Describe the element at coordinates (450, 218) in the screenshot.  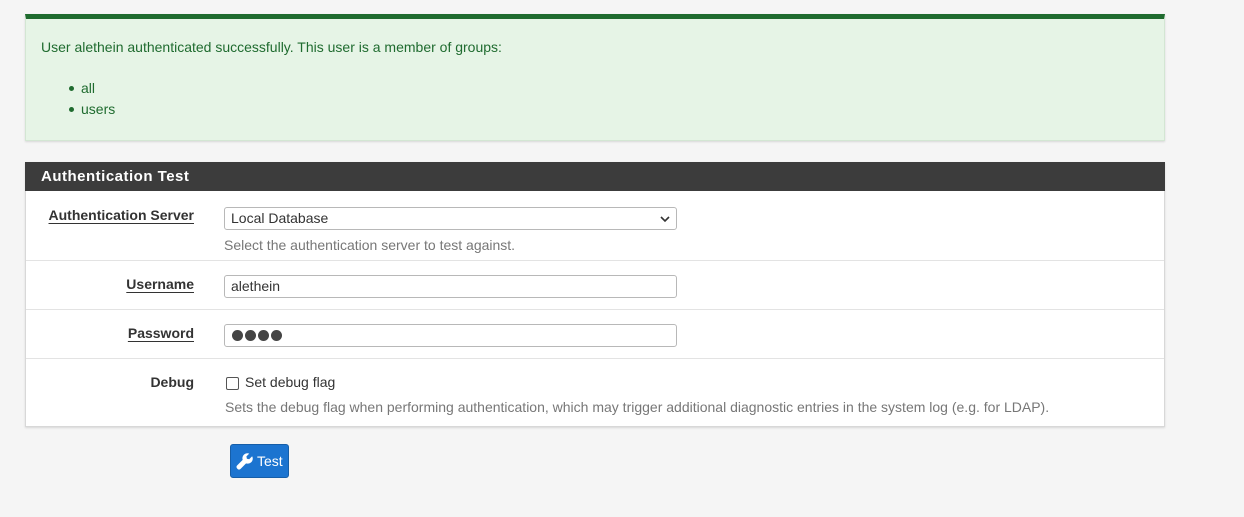
I see `auth-server-select: Local Database` at that location.